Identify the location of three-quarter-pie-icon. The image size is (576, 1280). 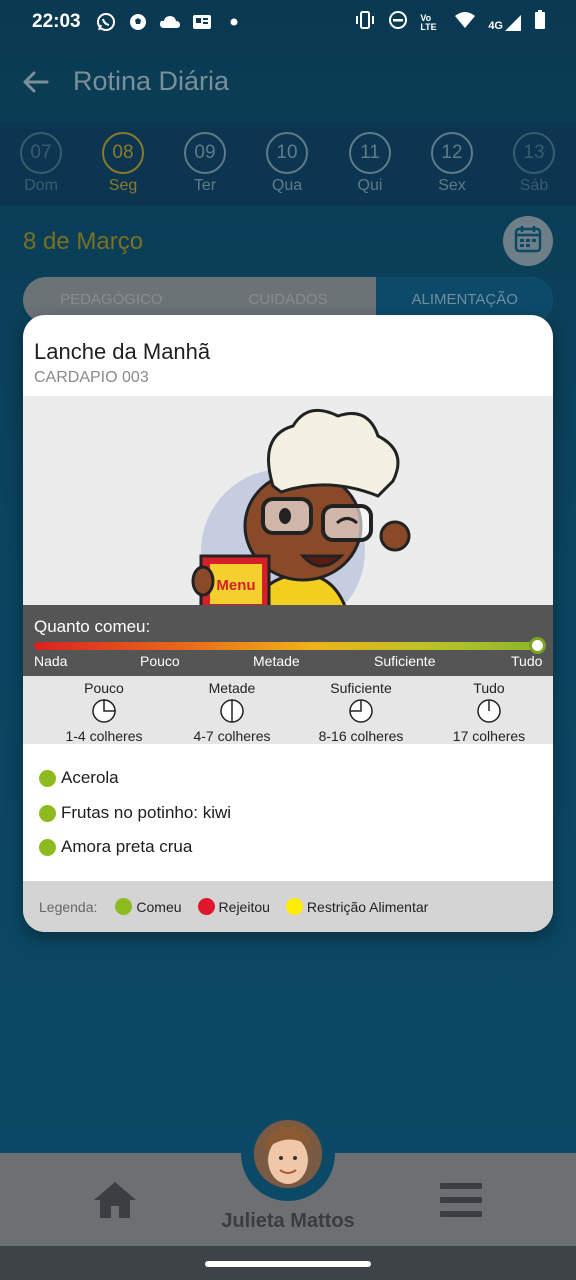
(361, 711).